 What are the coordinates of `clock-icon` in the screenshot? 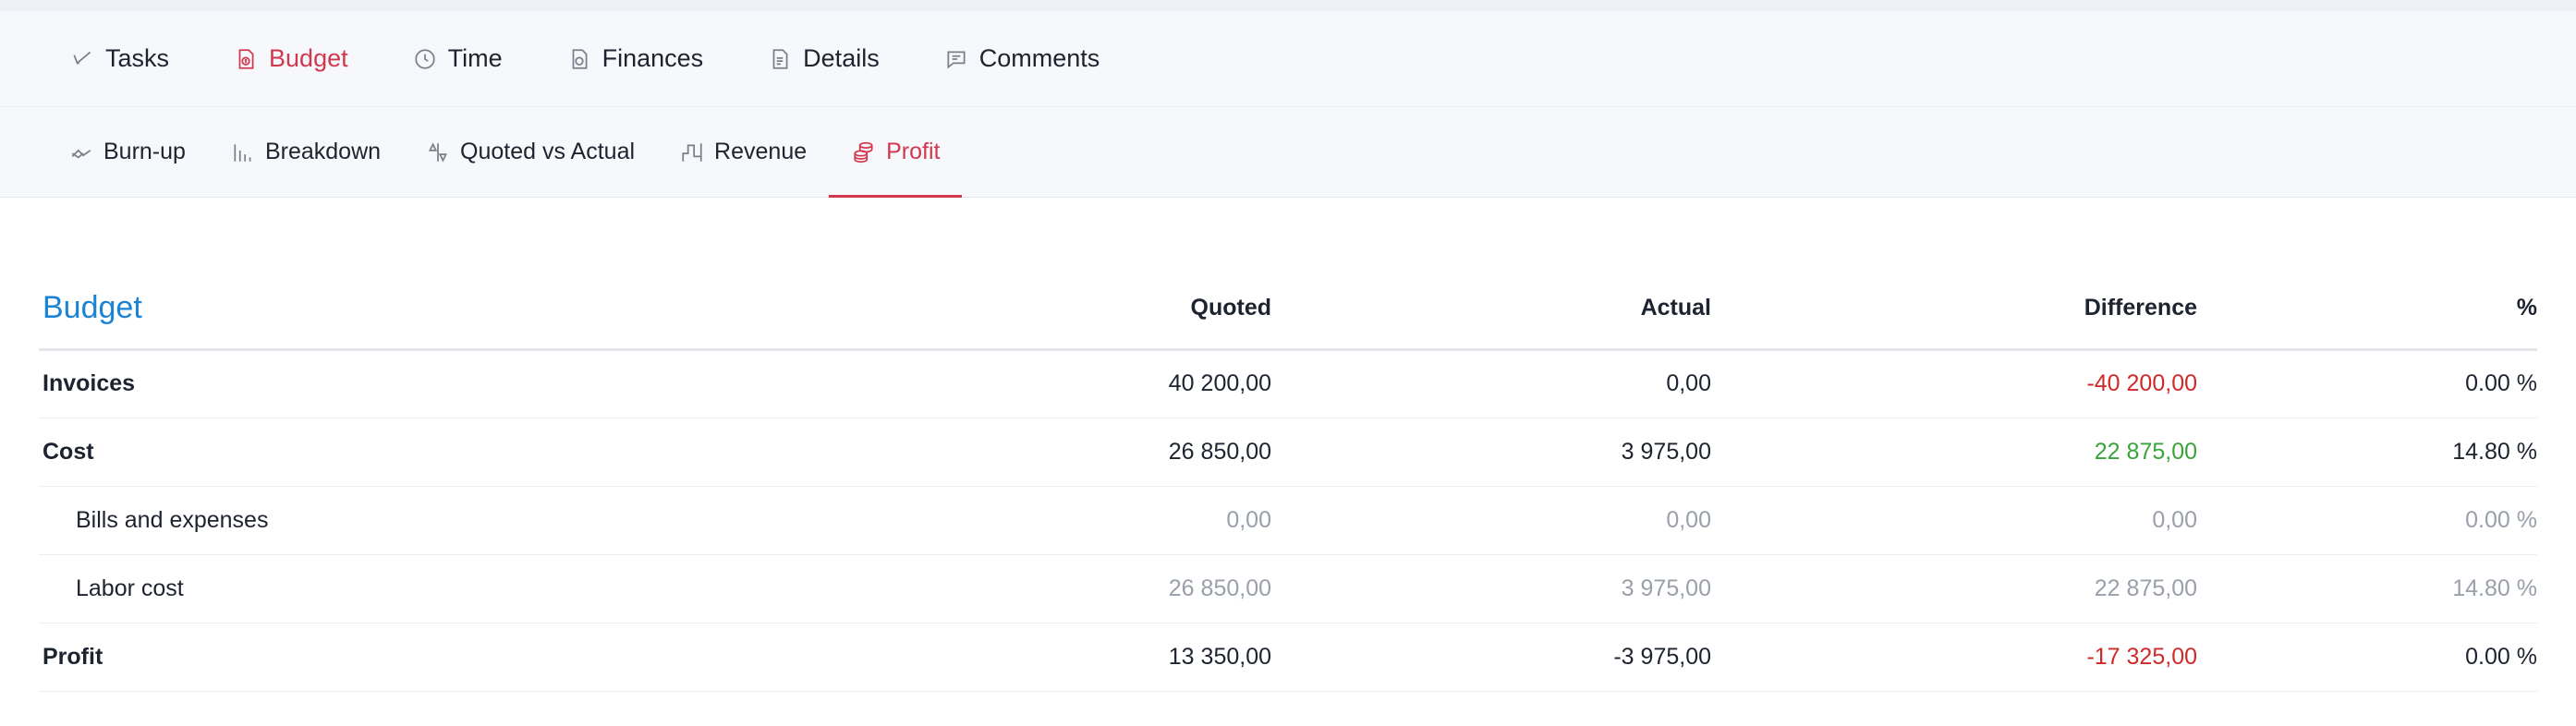 It's located at (425, 59).